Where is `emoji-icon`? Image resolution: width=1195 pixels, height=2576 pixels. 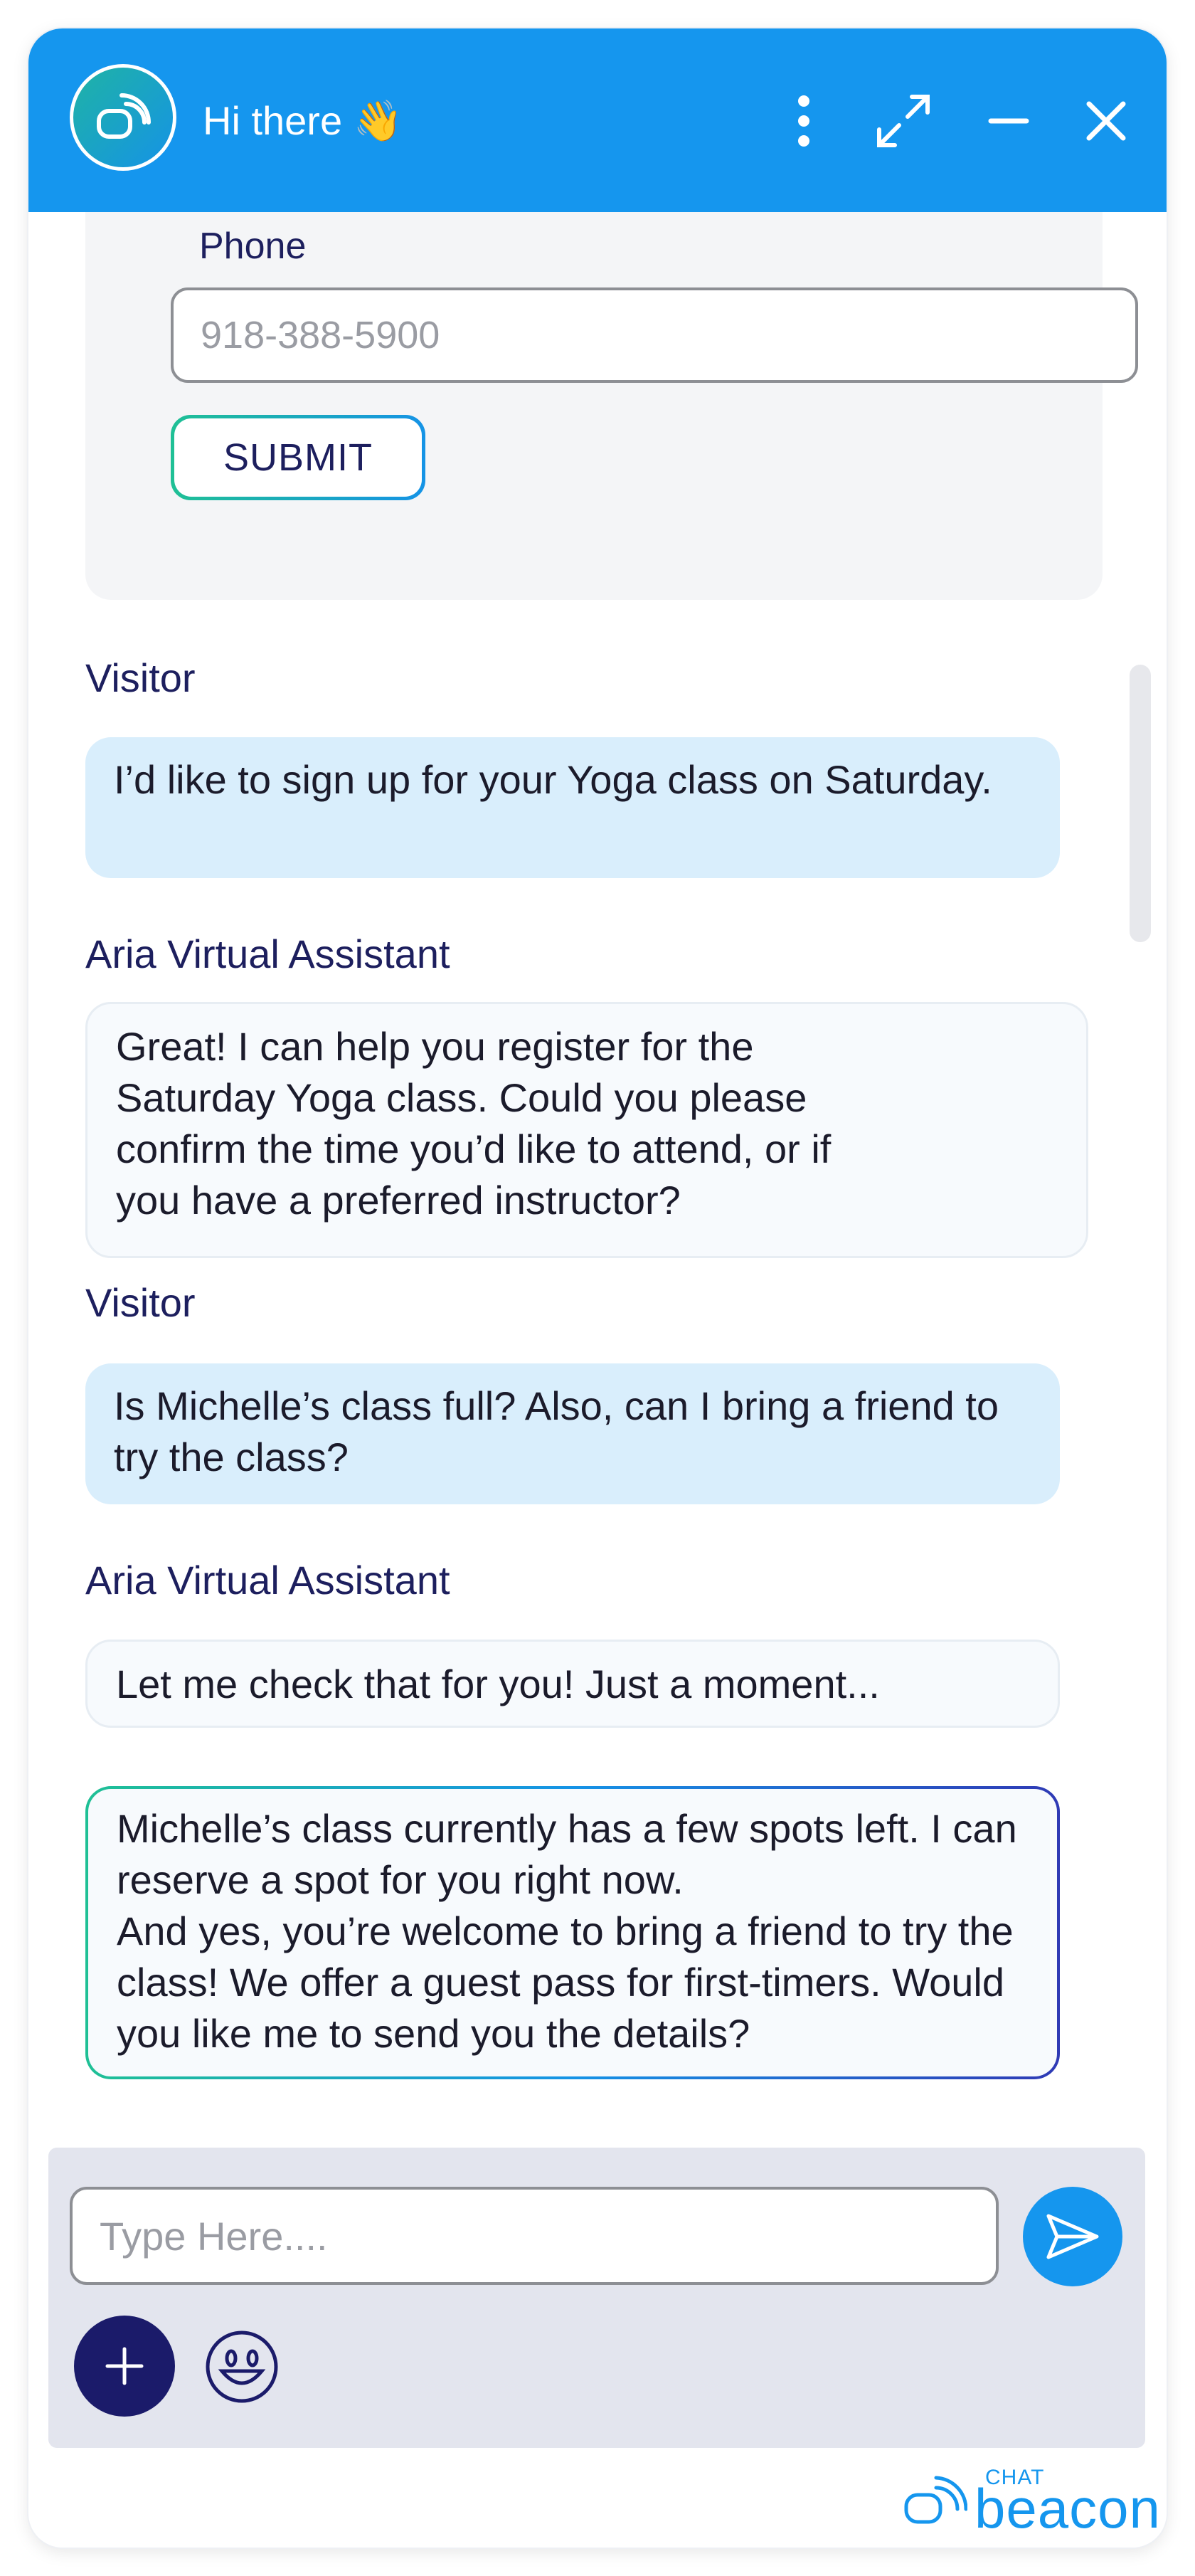
emoji-icon is located at coordinates (242, 2366).